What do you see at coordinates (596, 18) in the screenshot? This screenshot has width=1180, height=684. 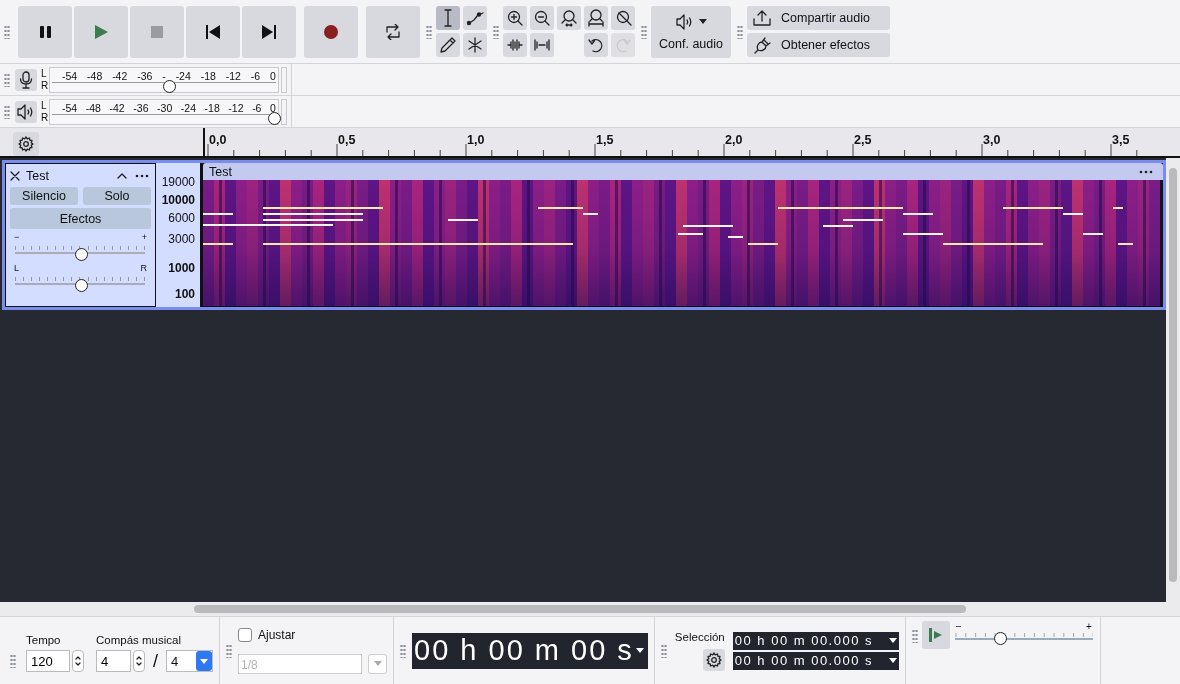 I see `fit-project-button` at bounding box center [596, 18].